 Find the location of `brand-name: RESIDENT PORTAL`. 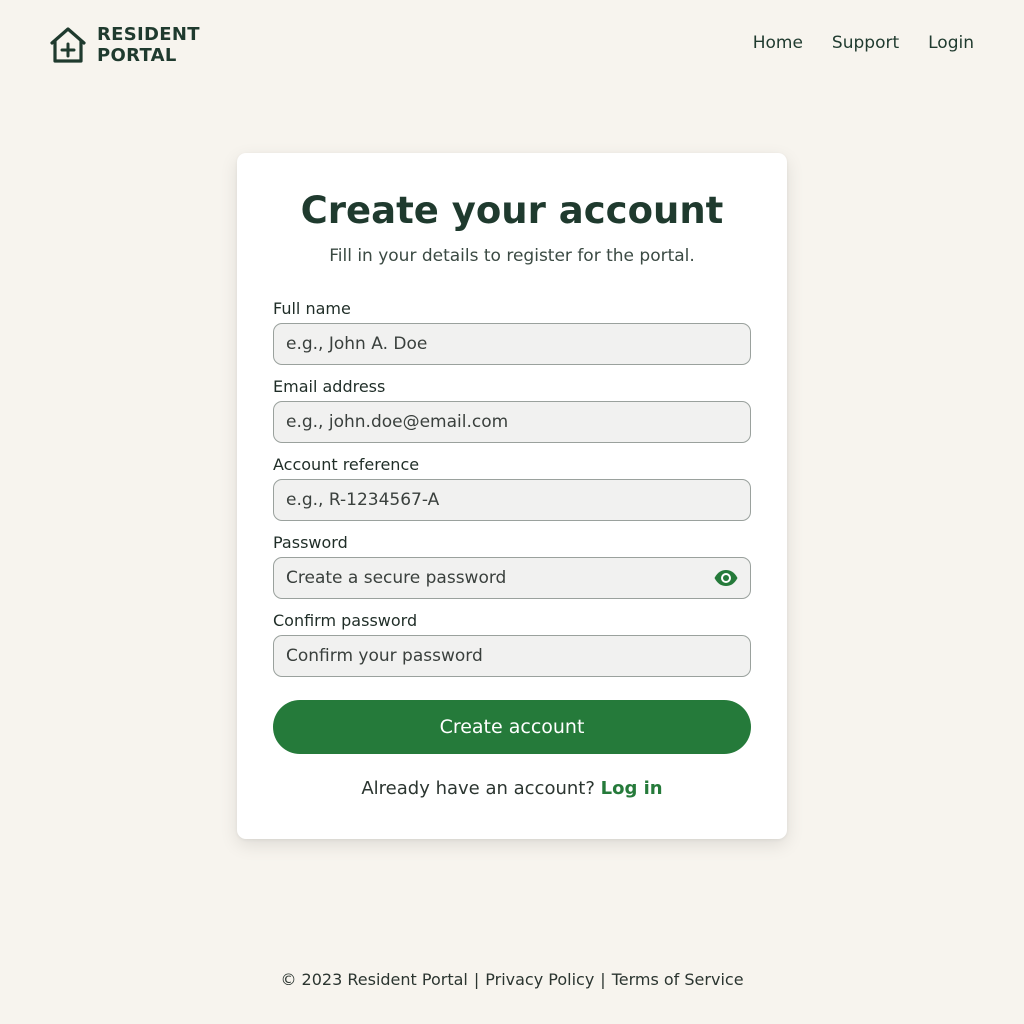

brand-name: RESIDENT PORTAL is located at coordinates (148, 45).